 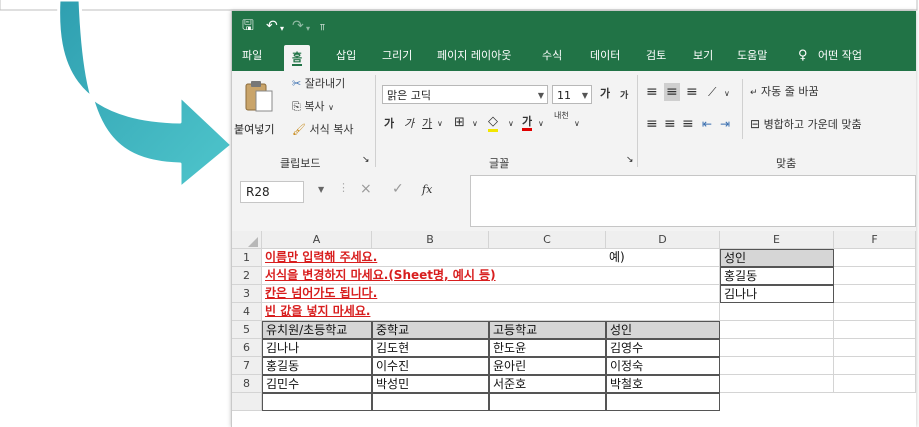 I want to click on chevron-down-icon: ▼, so click(x=321, y=189).